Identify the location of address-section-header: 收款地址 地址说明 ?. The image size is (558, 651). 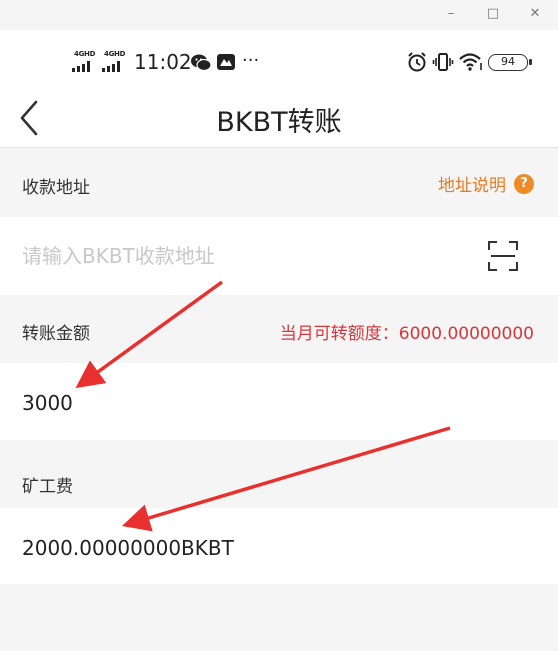
(279, 183).